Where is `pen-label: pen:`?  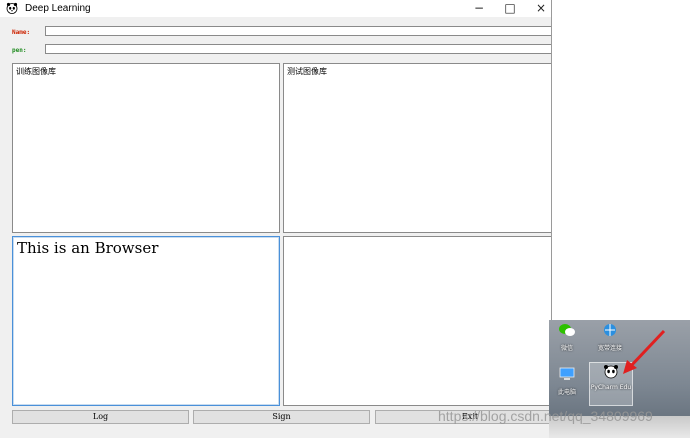
pen-label: pen: is located at coordinates (19, 50).